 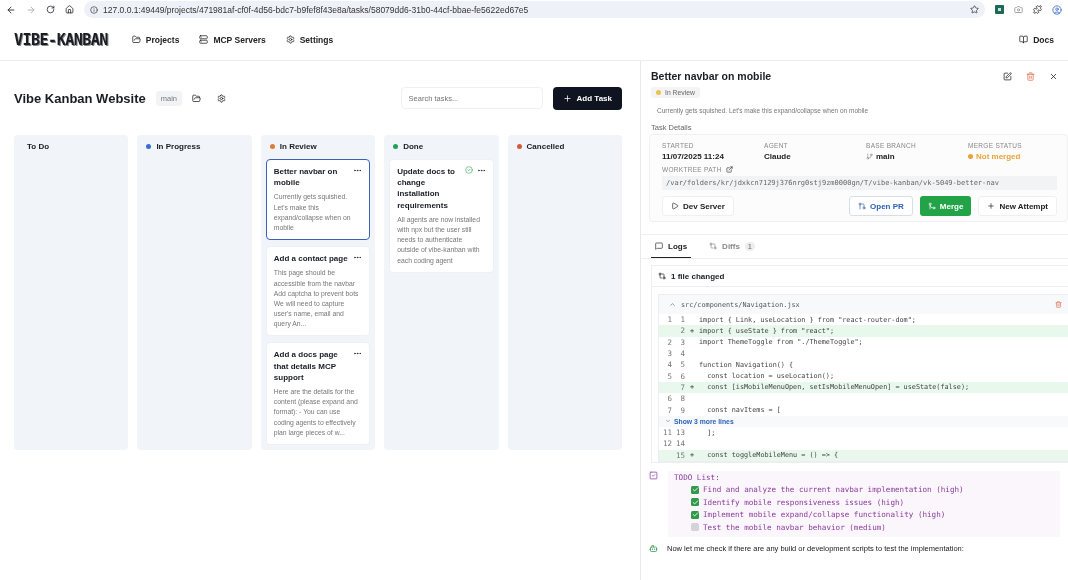 I want to click on home-icon, so click(x=69, y=9).